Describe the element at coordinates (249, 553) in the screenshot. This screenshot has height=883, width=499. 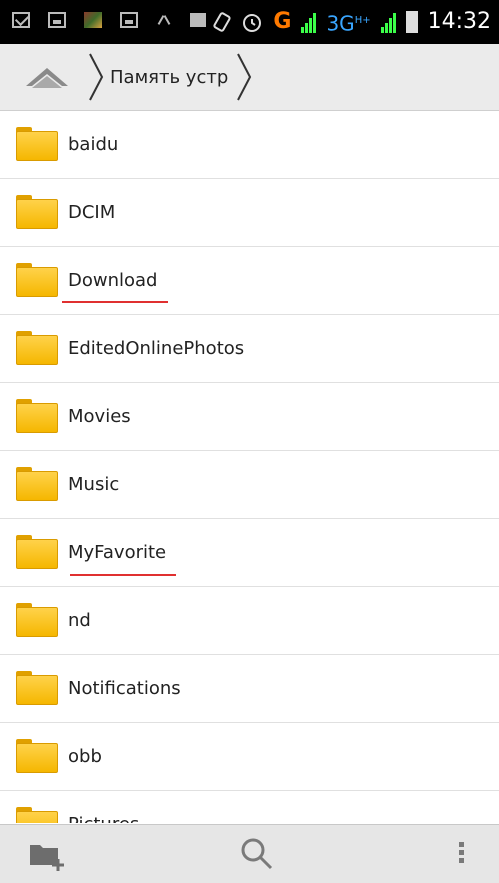
I see `list-item: MyFavorite` at that location.